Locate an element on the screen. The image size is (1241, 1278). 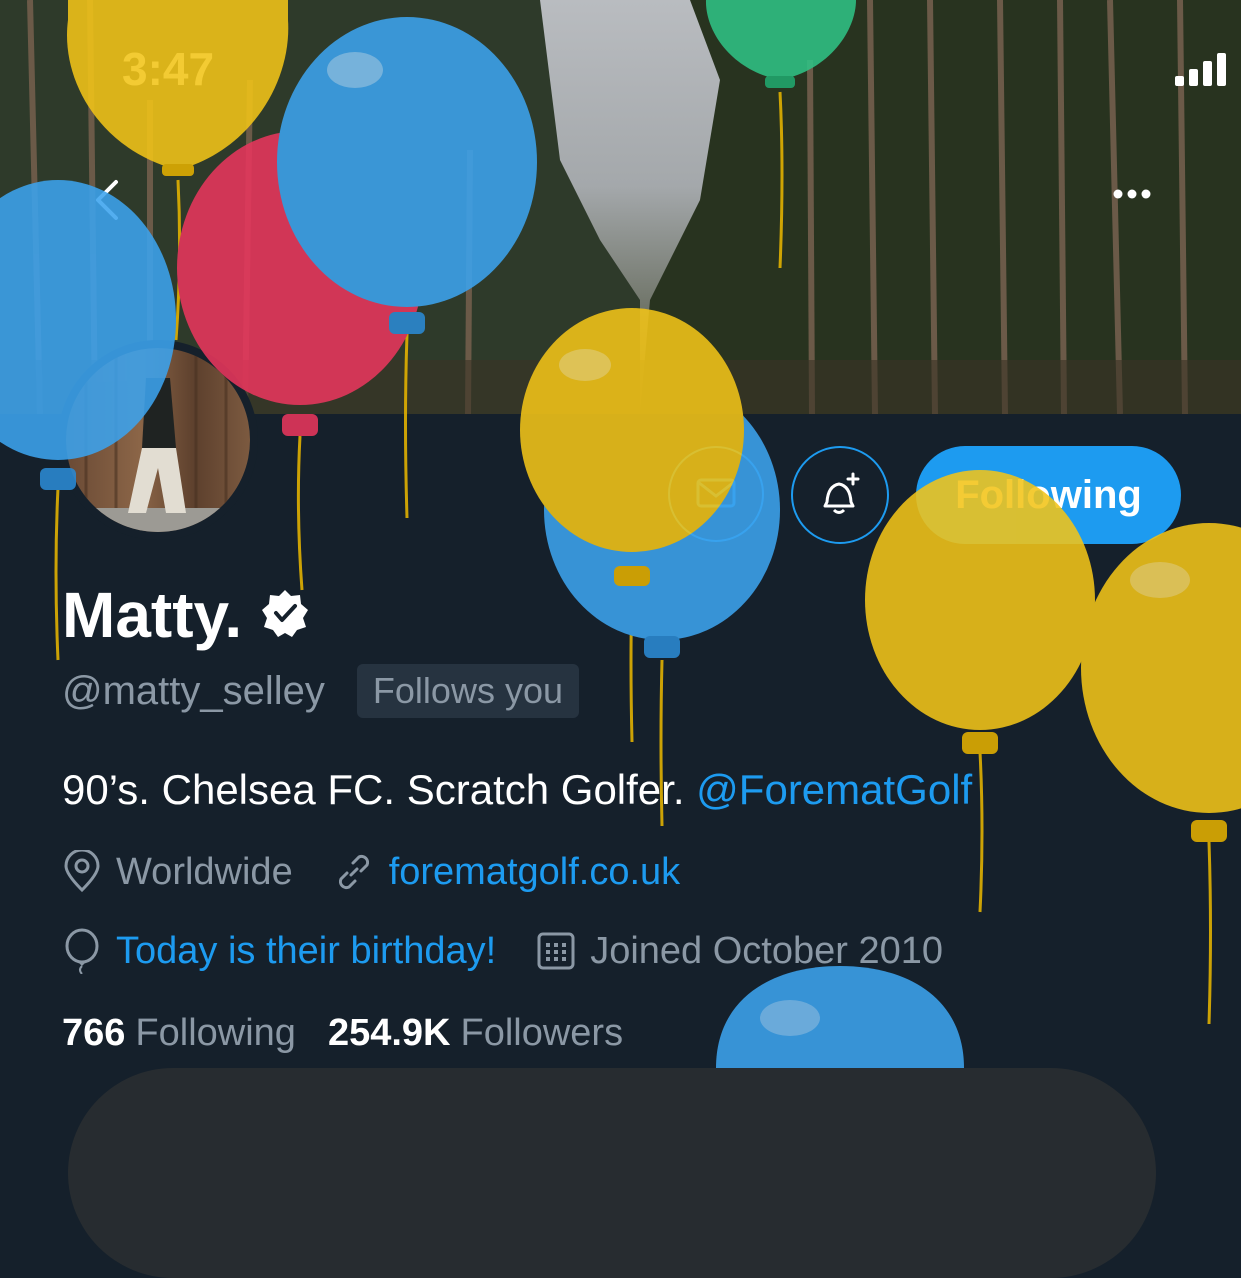
status-time: 3:47 is located at coordinates (168, 69).